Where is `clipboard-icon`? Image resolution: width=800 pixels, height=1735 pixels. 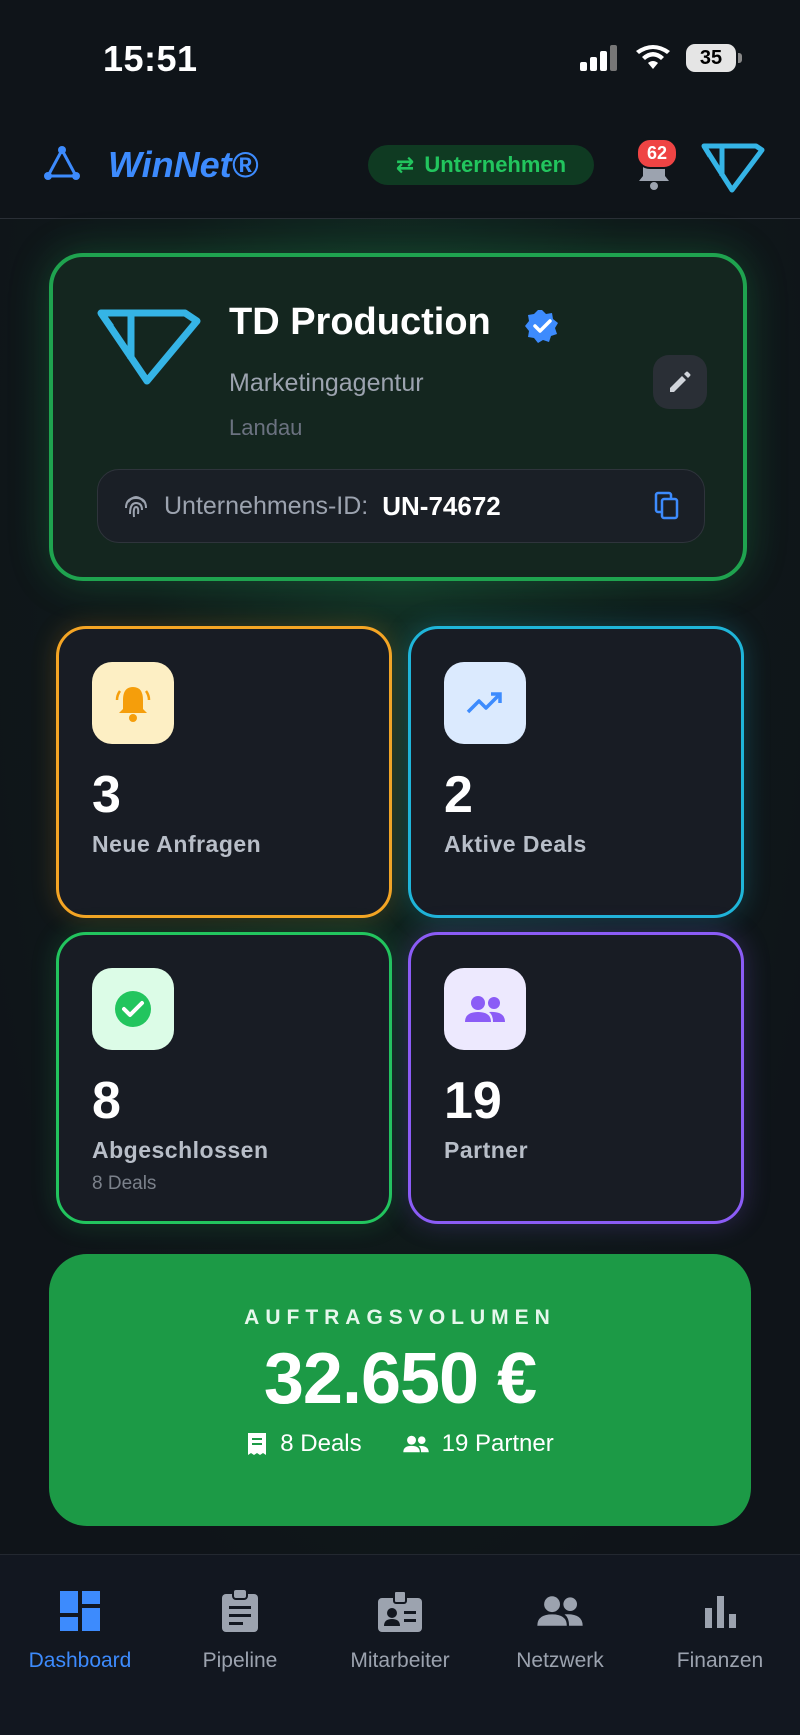 clipboard-icon is located at coordinates (240, 1610).